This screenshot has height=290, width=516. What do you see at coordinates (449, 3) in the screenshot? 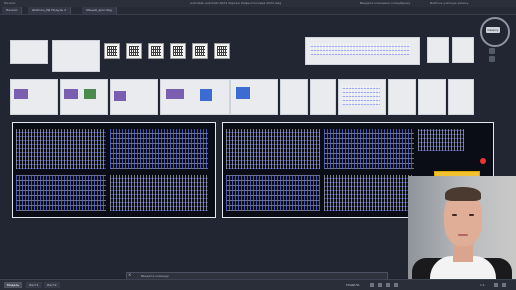
I see `user-signin: Войти в учетную запись` at bounding box center [449, 3].